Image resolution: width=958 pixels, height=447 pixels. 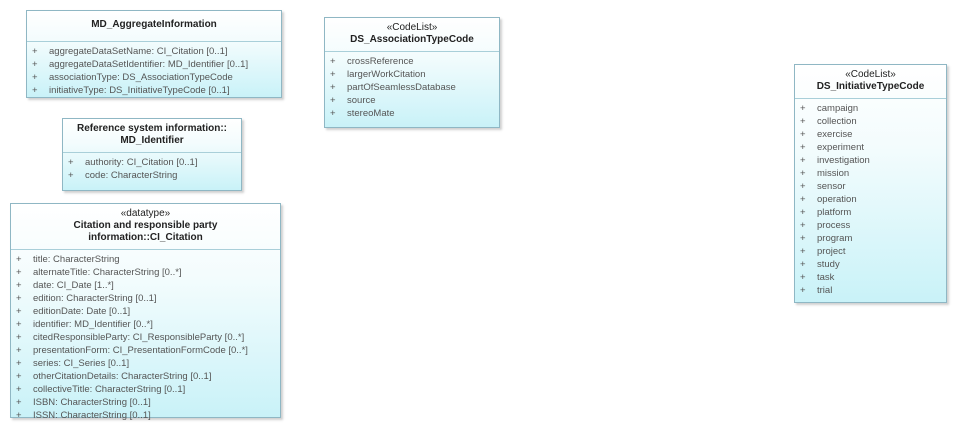 What do you see at coordinates (152, 128) in the screenshot?
I see `class-package-path: Reference system information::` at bounding box center [152, 128].